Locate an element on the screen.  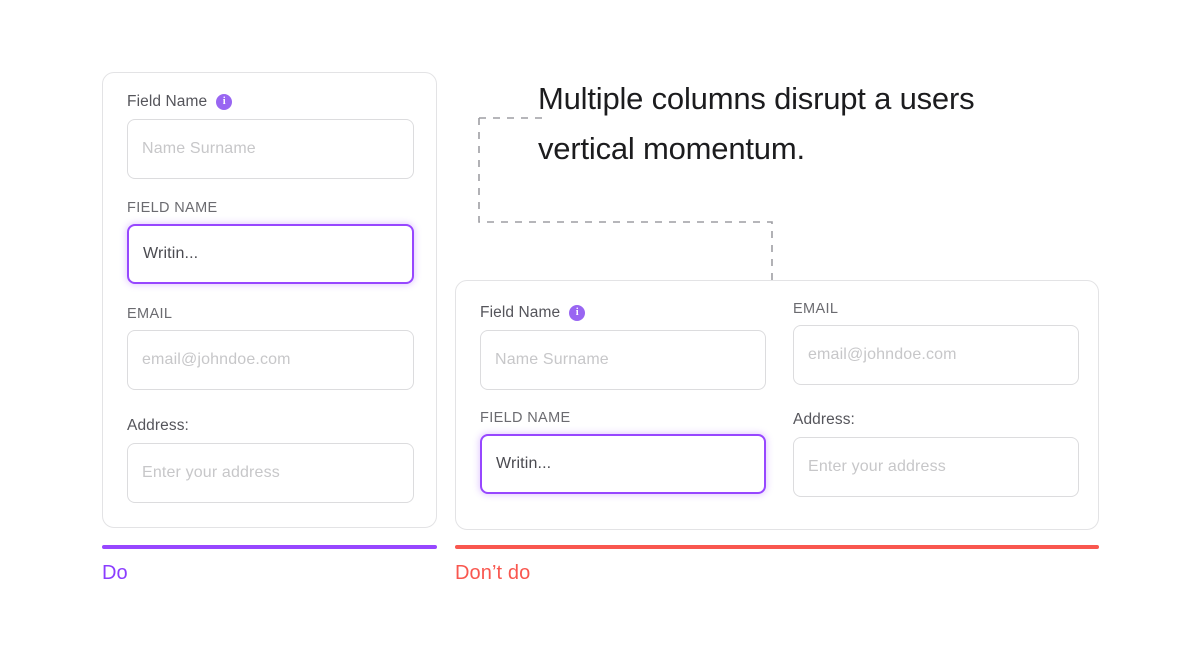
do-accent-bar is located at coordinates (269, 547).